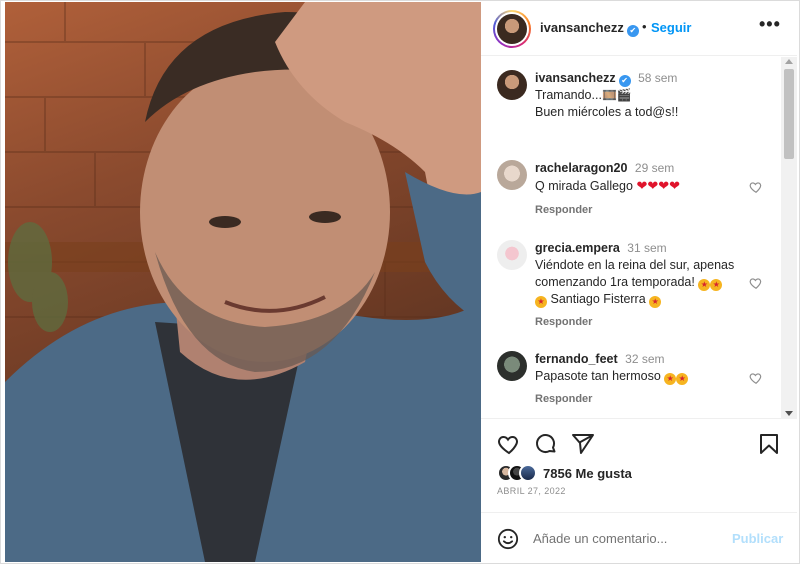 This screenshot has width=800, height=564. What do you see at coordinates (531, 491) in the screenshot?
I see `post-date: ABRIL 27, 2022` at bounding box center [531, 491].